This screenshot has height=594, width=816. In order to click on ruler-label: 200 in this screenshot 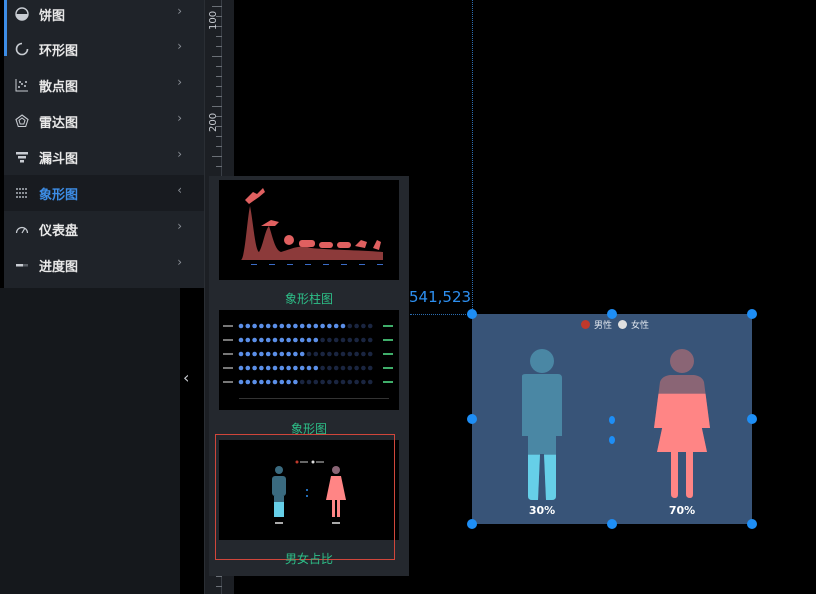, I will do `click(213, 122)`.